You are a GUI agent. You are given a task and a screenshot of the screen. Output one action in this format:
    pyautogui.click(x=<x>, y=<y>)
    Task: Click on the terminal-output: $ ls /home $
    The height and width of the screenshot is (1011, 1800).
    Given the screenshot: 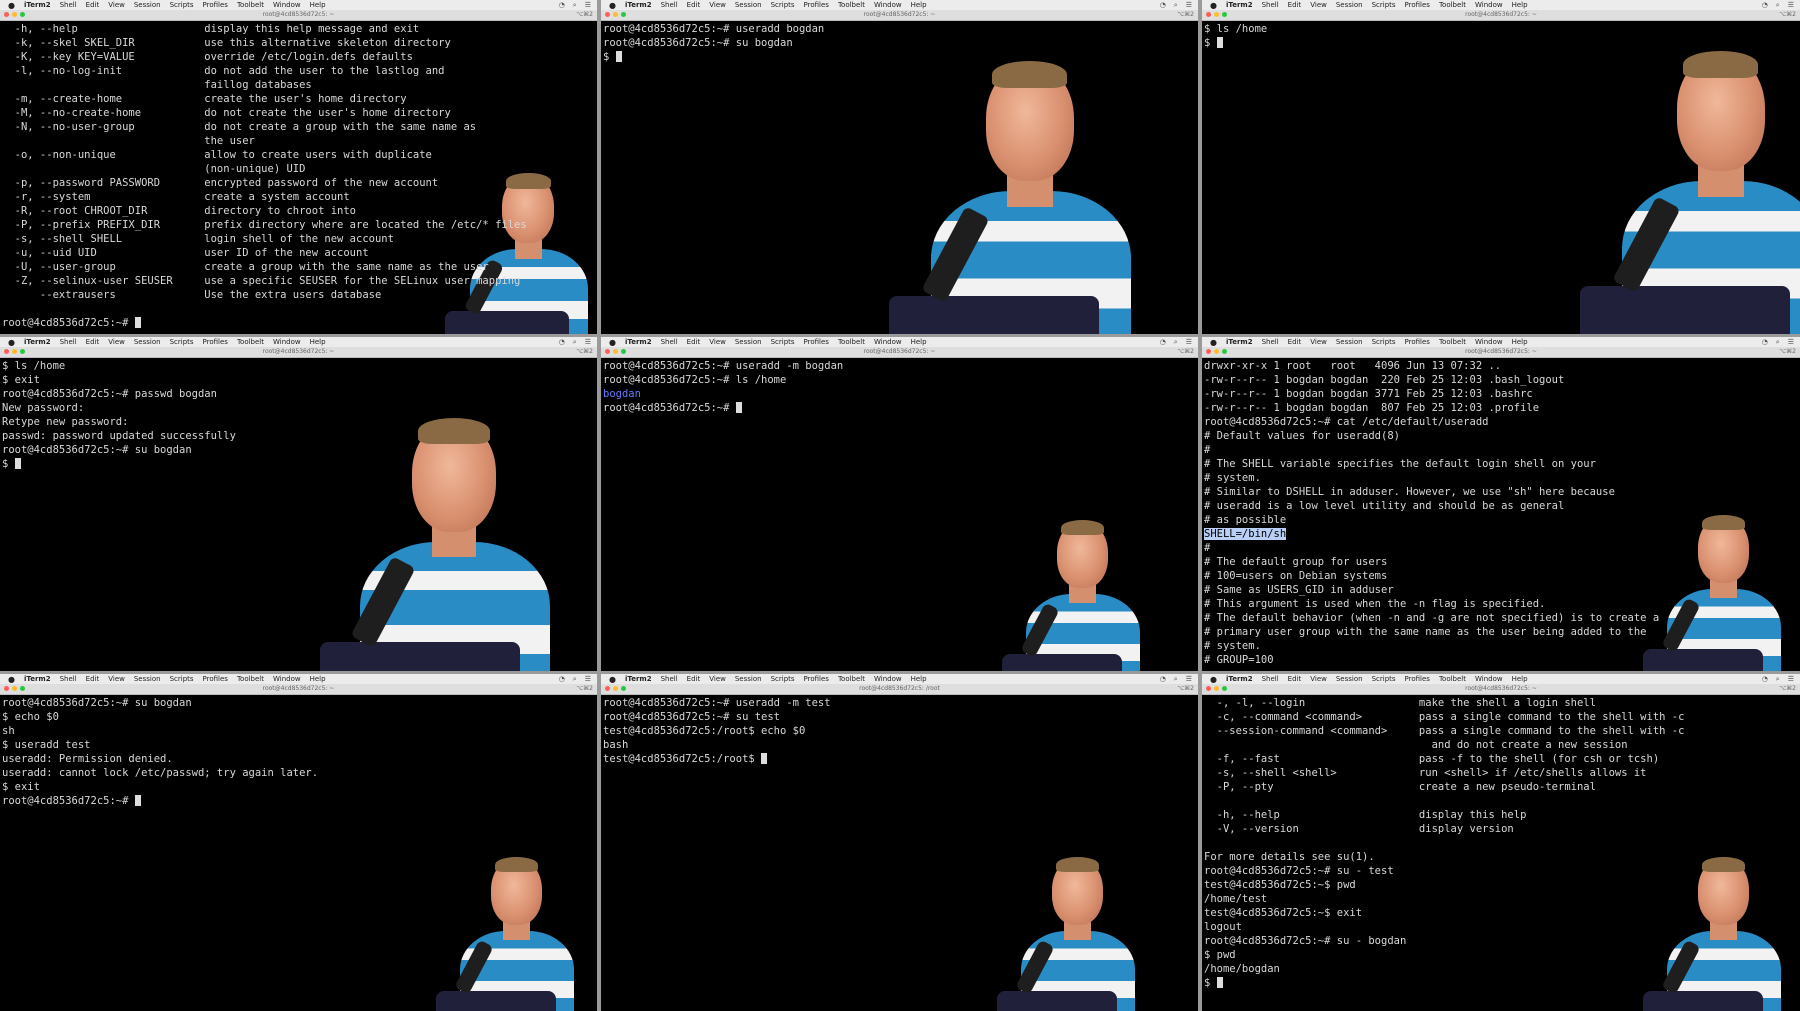 What is the action you would take?
    pyautogui.click(x=1501, y=178)
    